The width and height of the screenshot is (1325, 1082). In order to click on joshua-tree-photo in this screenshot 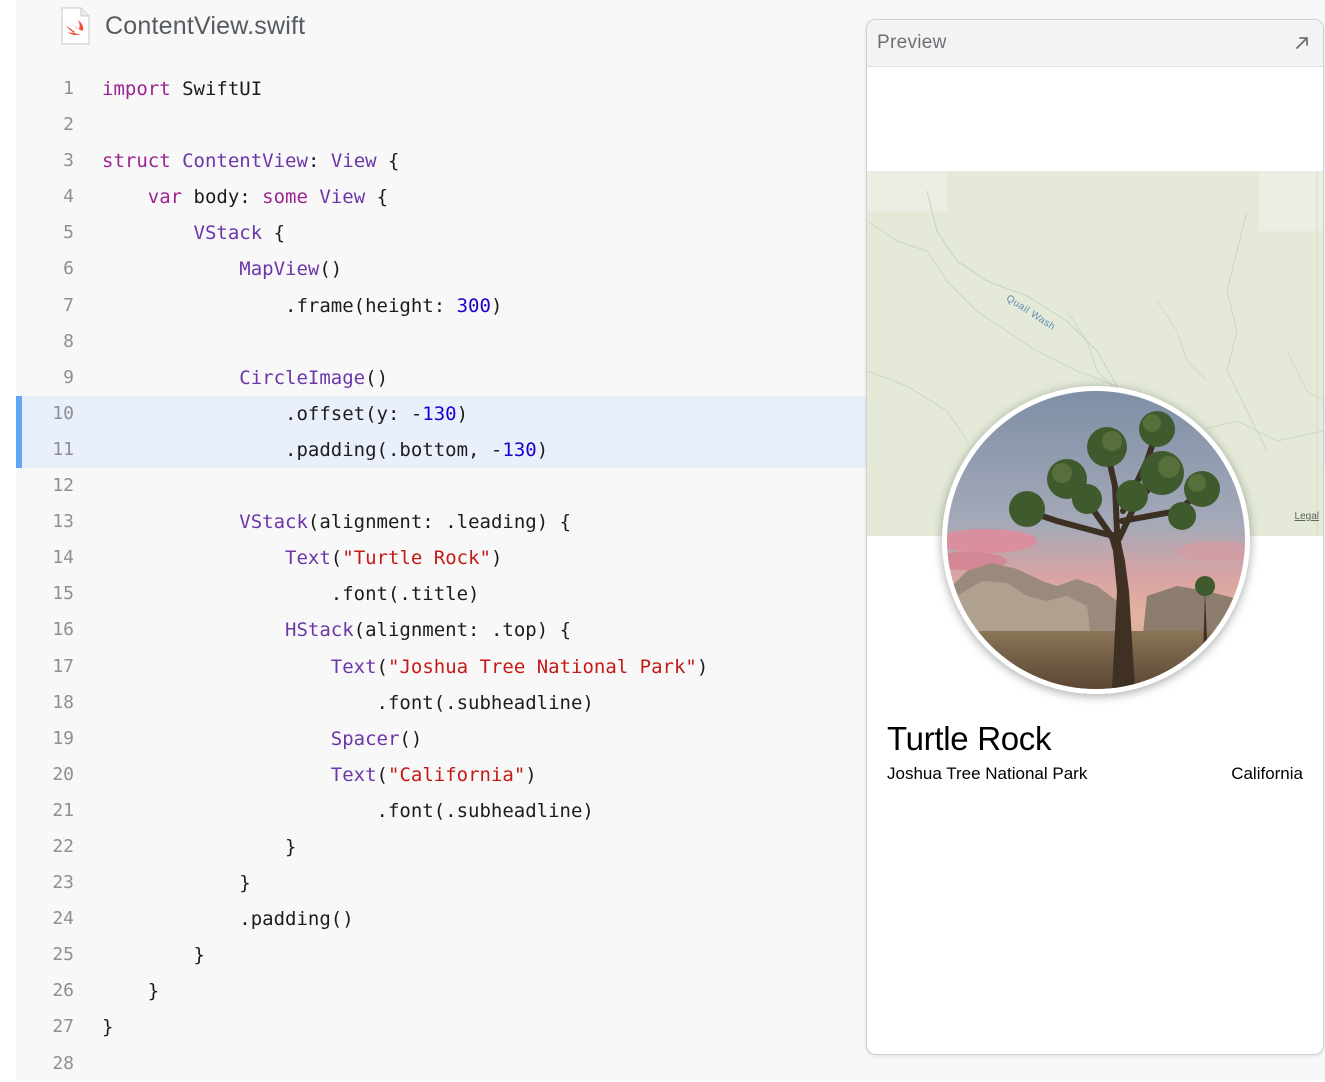, I will do `click(1096, 540)`.